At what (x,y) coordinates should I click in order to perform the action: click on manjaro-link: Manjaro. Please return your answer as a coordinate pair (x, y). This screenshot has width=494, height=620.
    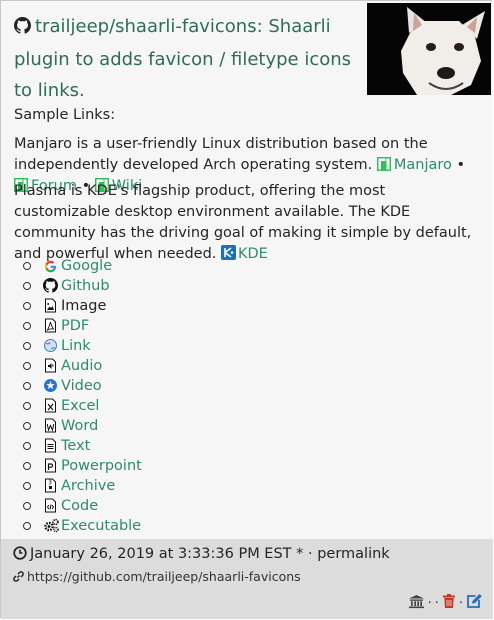
    Looking at the image, I should click on (414, 165).